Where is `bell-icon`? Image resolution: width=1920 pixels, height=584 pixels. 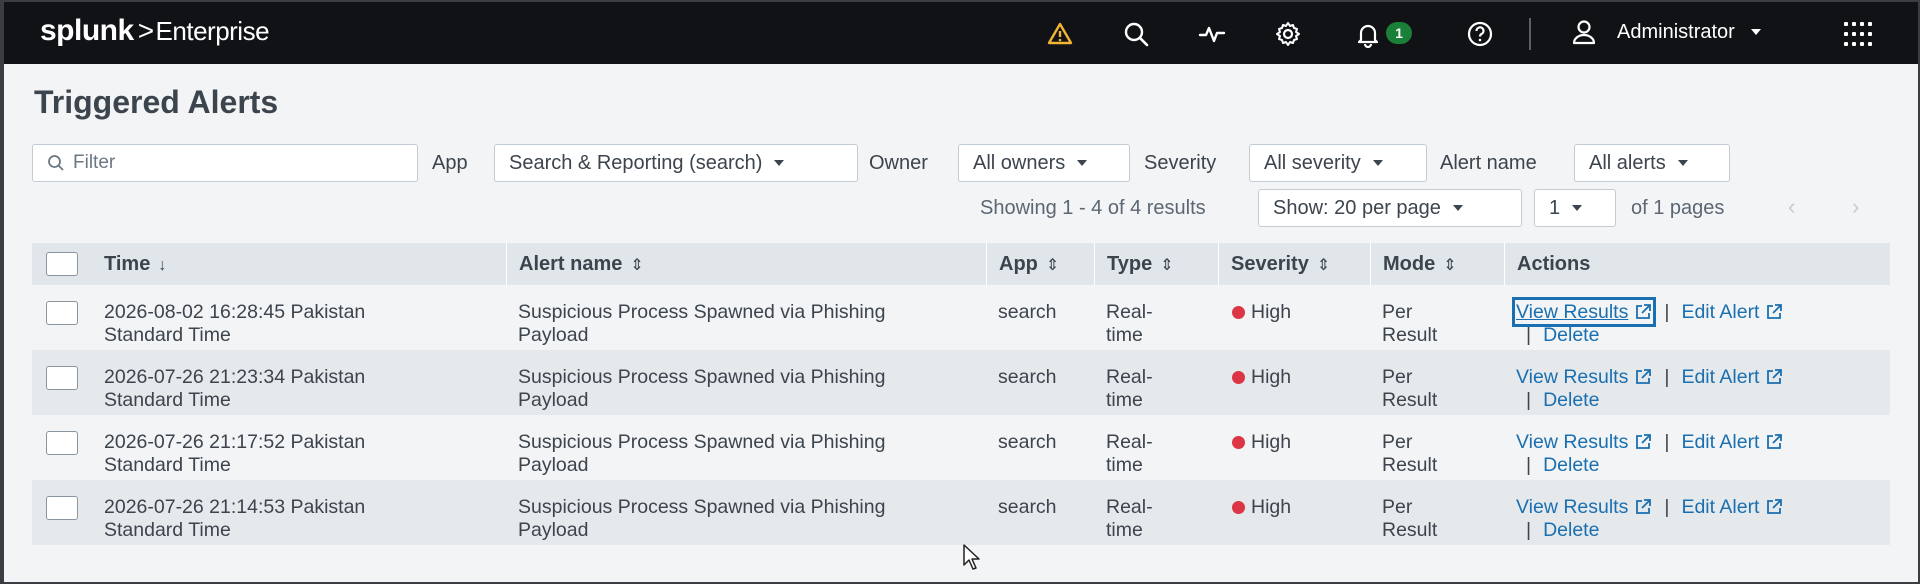
bell-icon is located at coordinates (1368, 34).